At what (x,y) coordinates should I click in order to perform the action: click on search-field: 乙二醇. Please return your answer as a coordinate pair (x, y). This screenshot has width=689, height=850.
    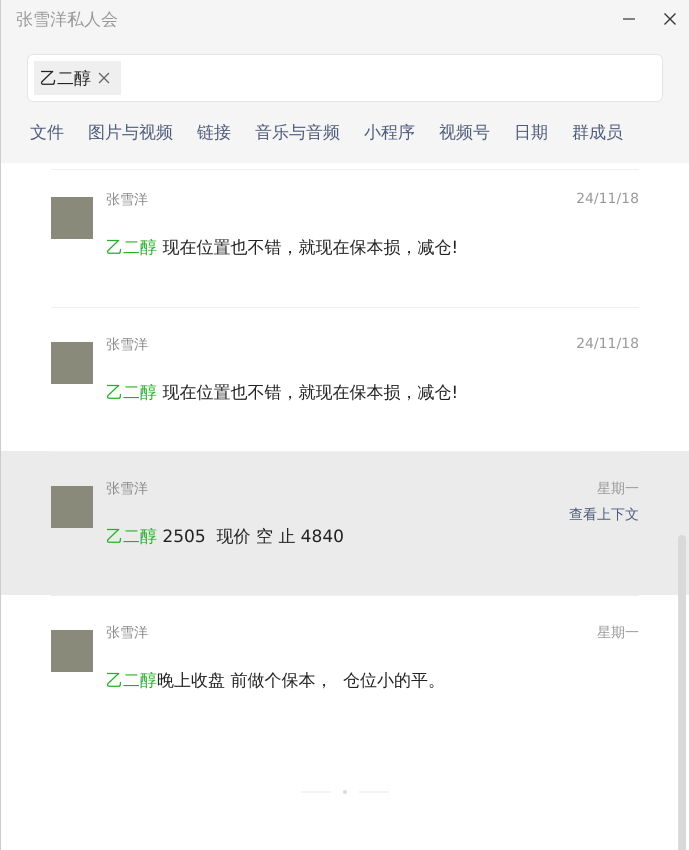
    Looking at the image, I should click on (345, 78).